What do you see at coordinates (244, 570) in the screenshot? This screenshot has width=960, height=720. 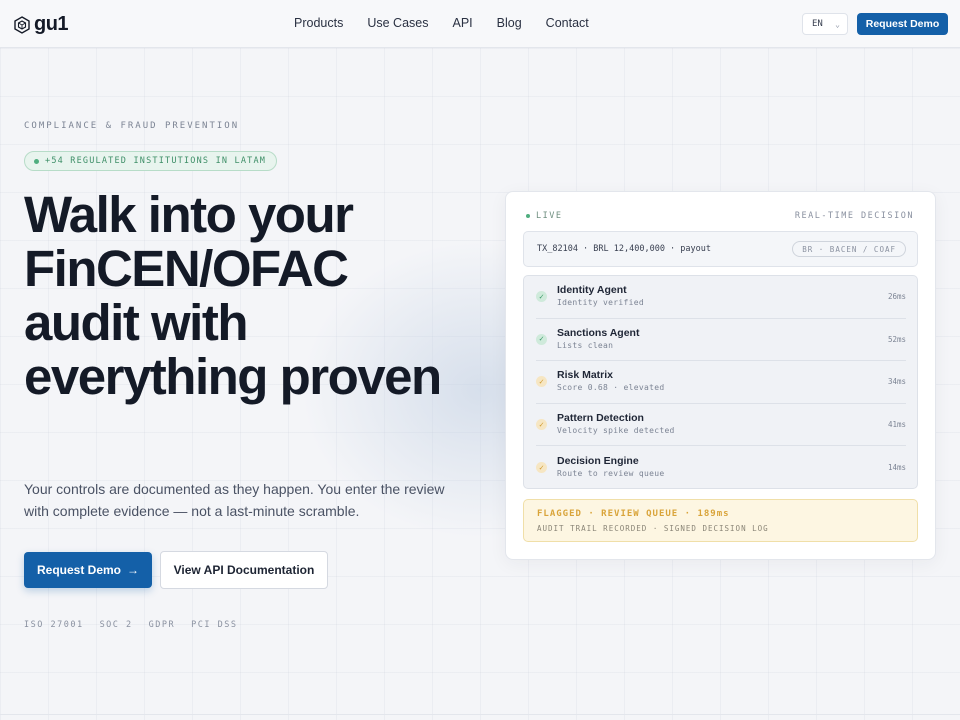 I see `view-api-docs-button: View API Documentation` at bounding box center [244, 570].